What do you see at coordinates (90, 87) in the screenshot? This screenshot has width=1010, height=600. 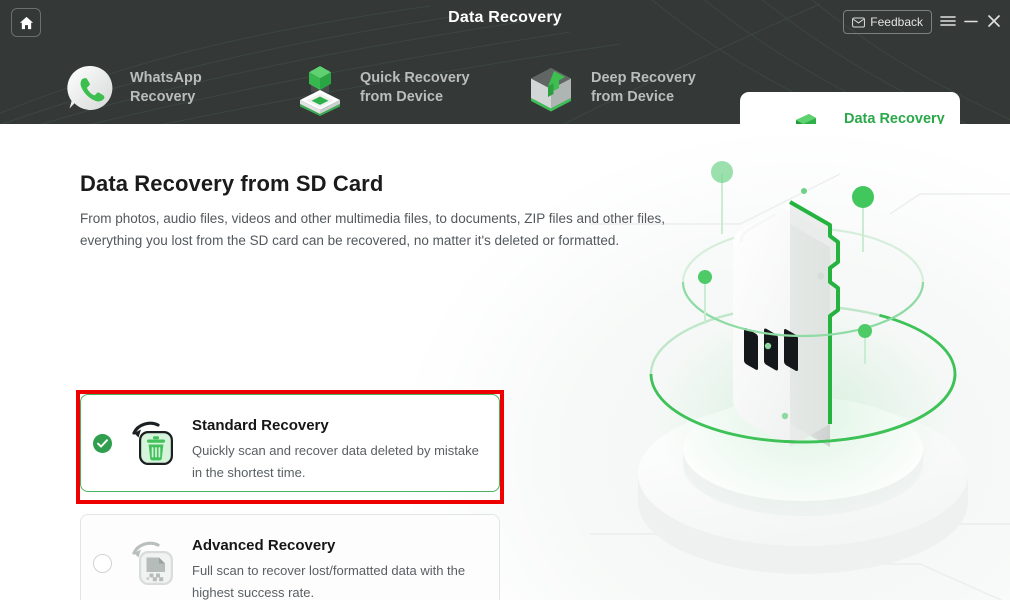 I see `whatsapp-phone-icon` at bounding box center [90, 87].